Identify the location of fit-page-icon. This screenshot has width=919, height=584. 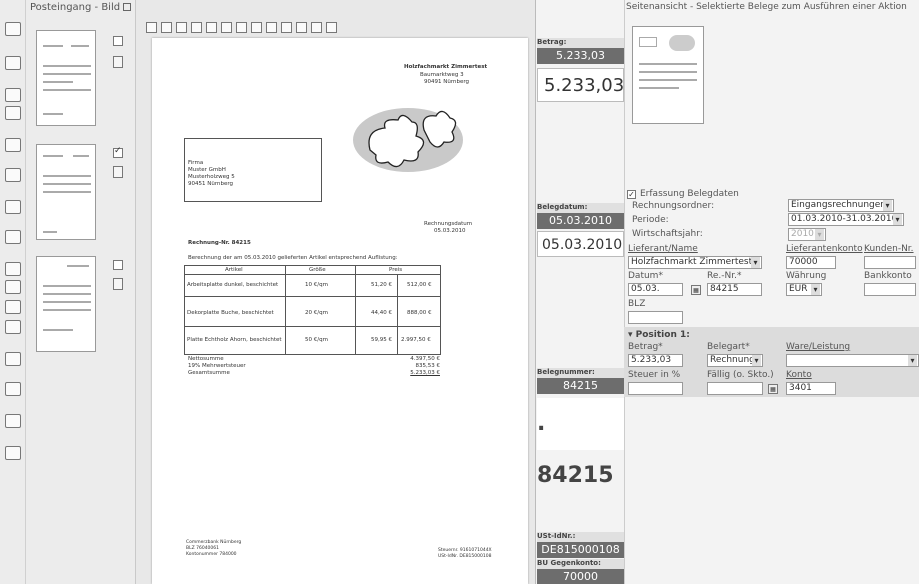
(271, 27).